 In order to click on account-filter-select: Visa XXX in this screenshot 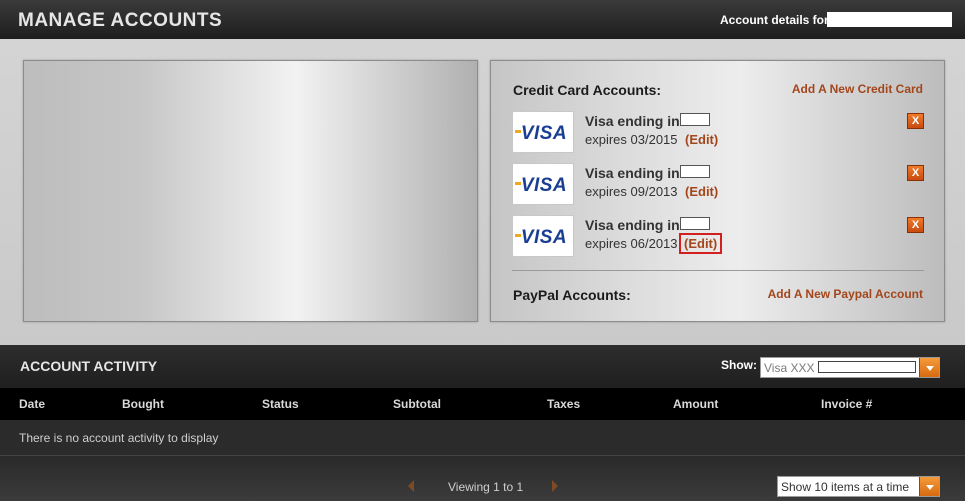, I will do `click(850, 367)`.